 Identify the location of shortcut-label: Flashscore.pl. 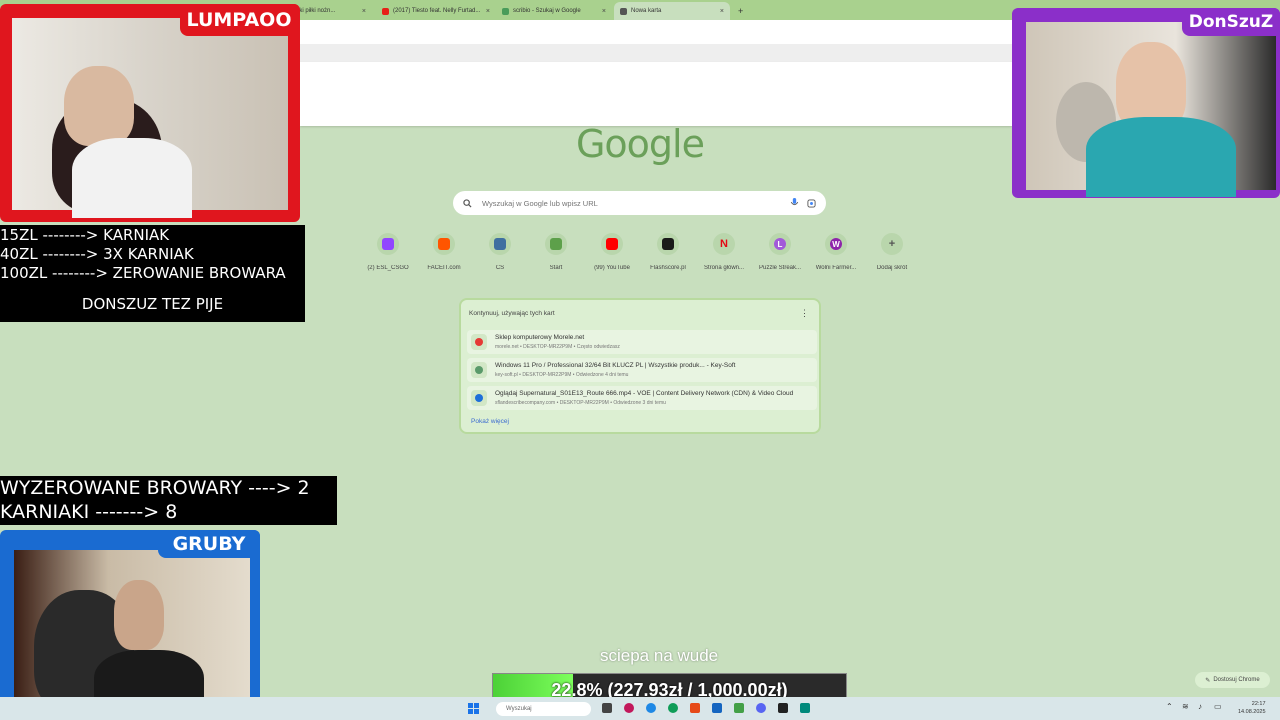
(668, 268).